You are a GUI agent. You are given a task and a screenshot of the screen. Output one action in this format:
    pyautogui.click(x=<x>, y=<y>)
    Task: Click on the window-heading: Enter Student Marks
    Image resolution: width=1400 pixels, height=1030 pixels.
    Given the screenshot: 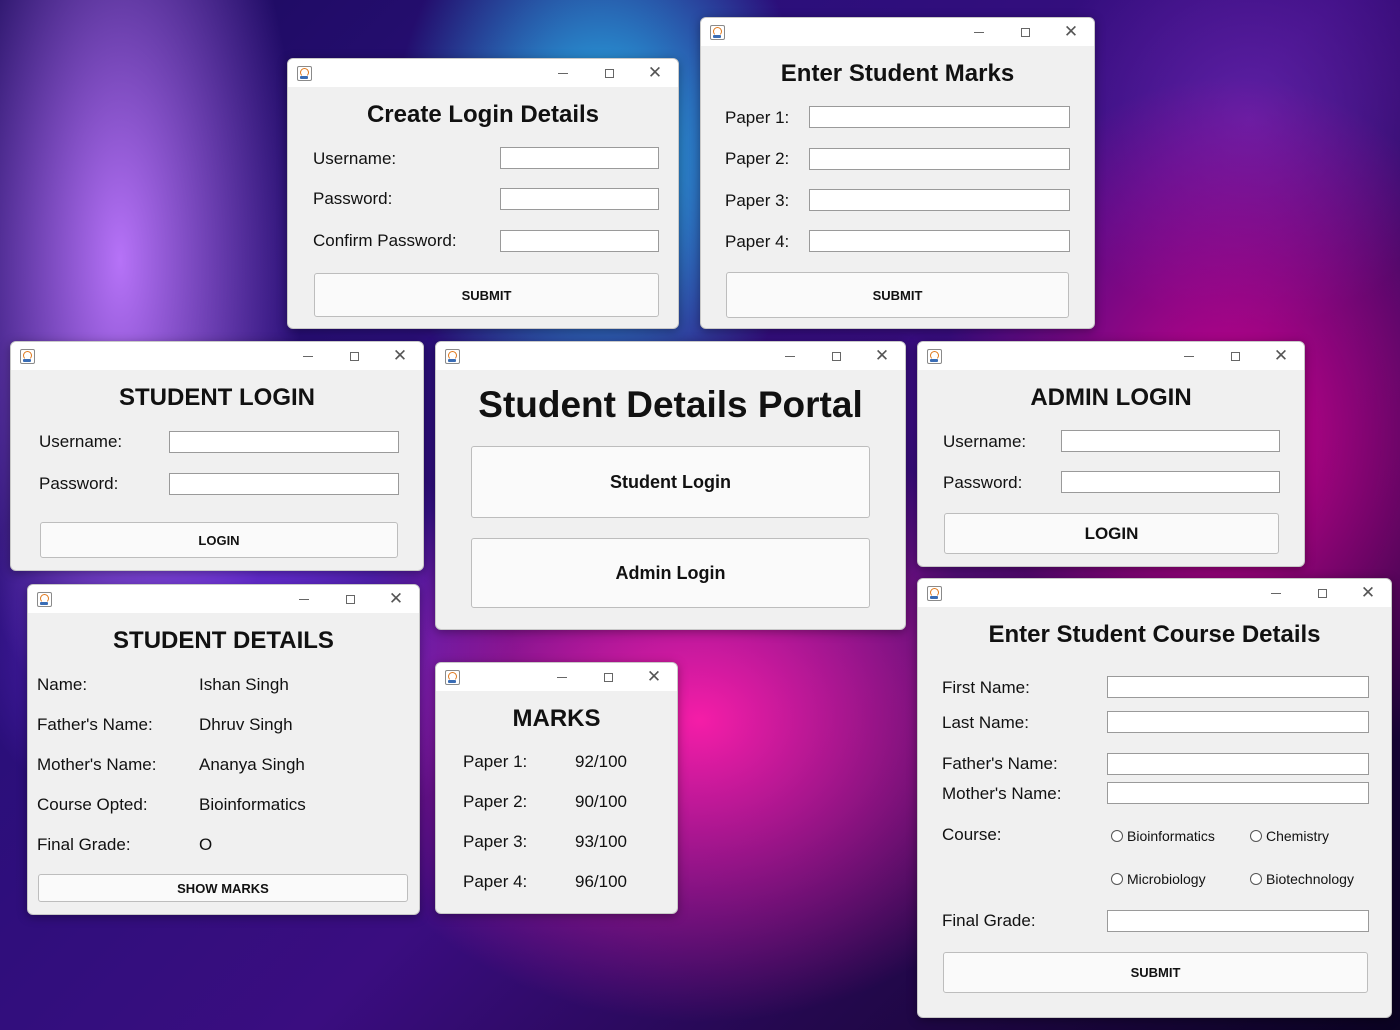 What is the action you would take?
    pyautogui.click(x=897, y=73)
    